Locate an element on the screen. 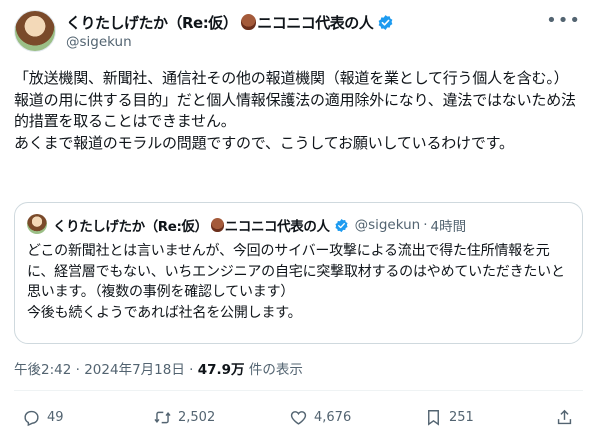  heart-icon is located at coordinates (298, 417).